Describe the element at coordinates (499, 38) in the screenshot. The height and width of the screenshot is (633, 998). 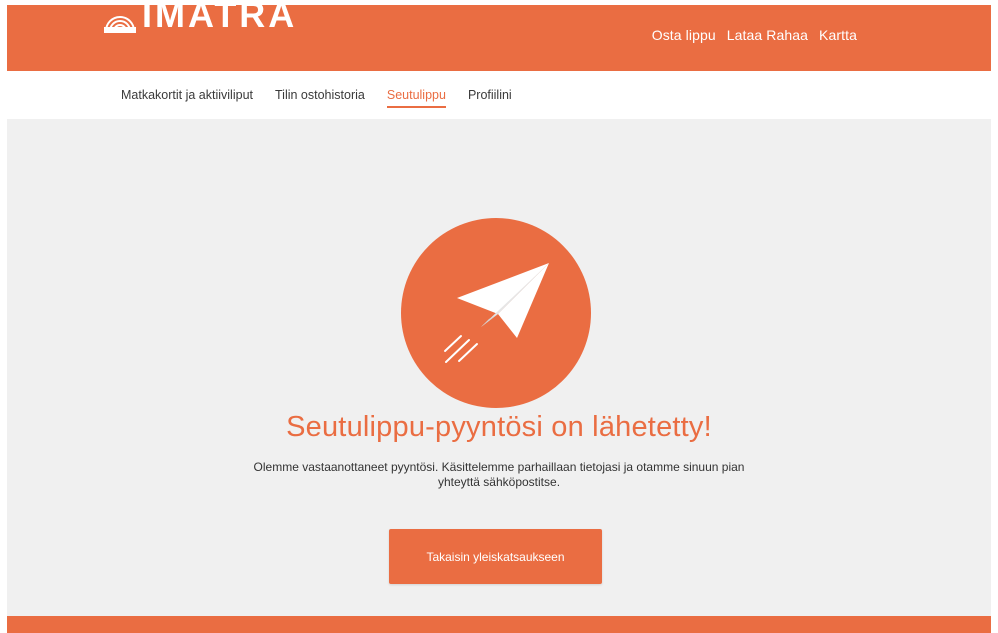
I see `site-header: IMATRA Osta lippu Lataa Rahaa Kartta` at that location.